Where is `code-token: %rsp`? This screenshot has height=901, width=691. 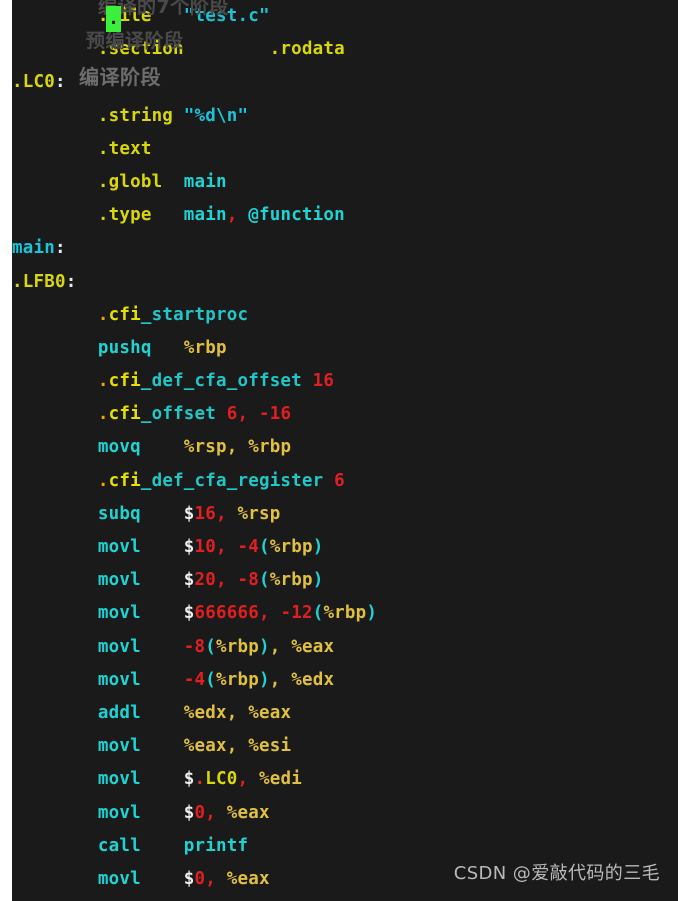 code-token: %rsp is located at coordinates (205, 447).